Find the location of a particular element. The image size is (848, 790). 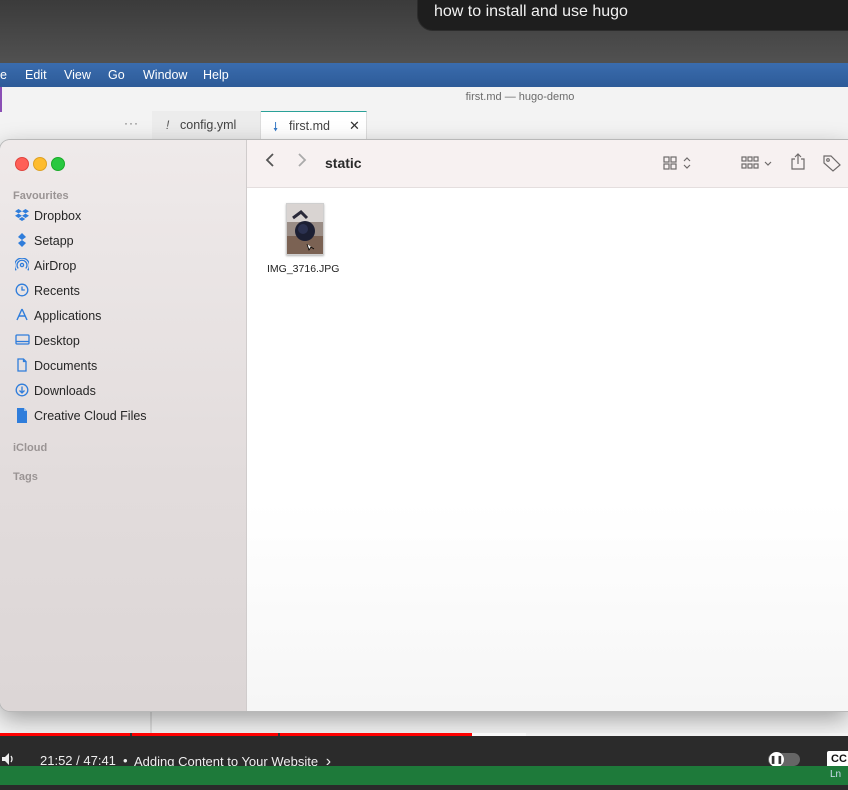

clock-icon is located at coordinates (22, 291).